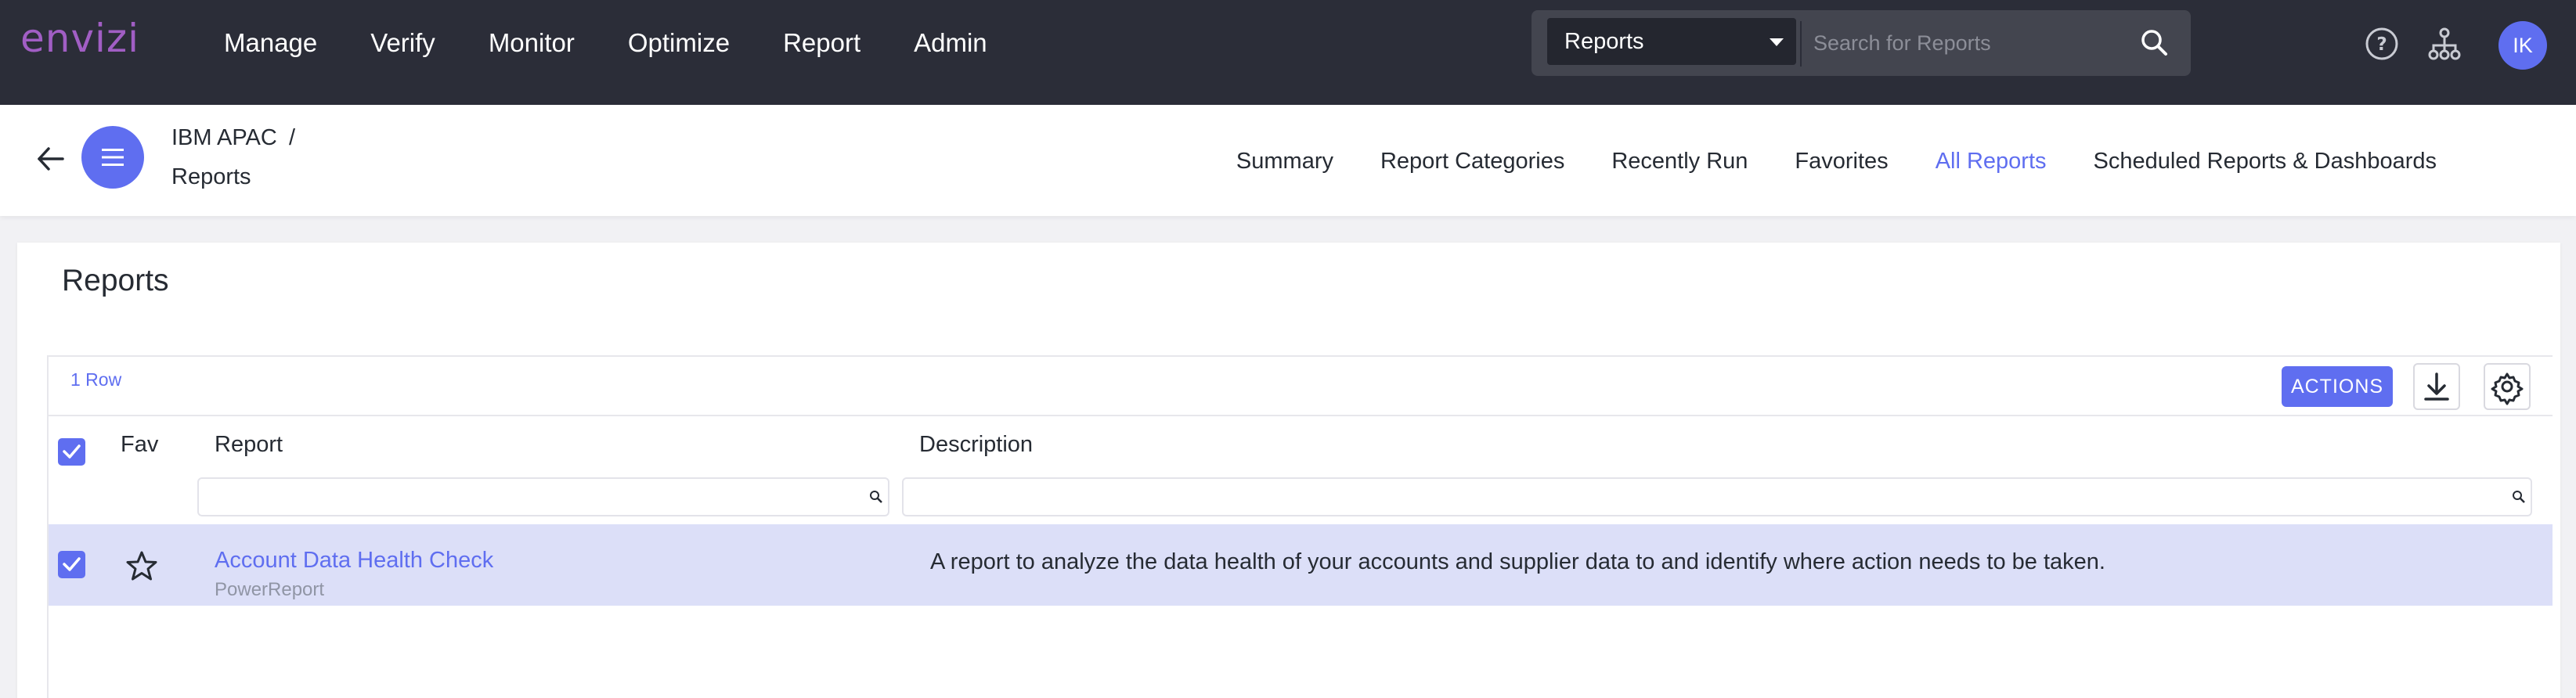  I want to click on nav-report: Report, so click(822, 43).